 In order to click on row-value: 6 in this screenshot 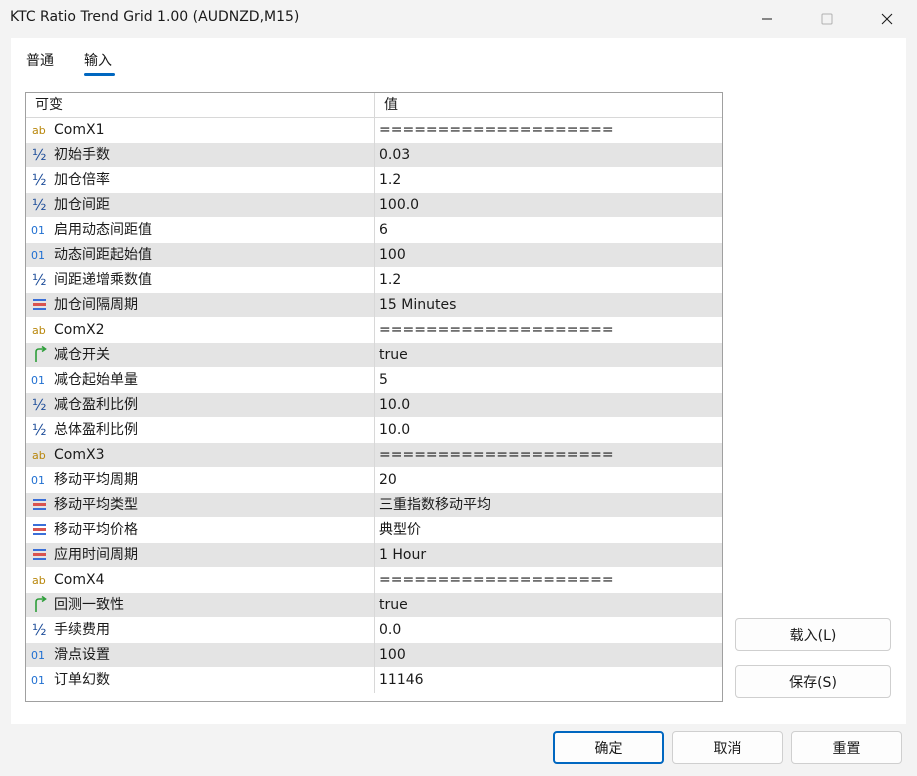, I will do `click(548, 230)`.